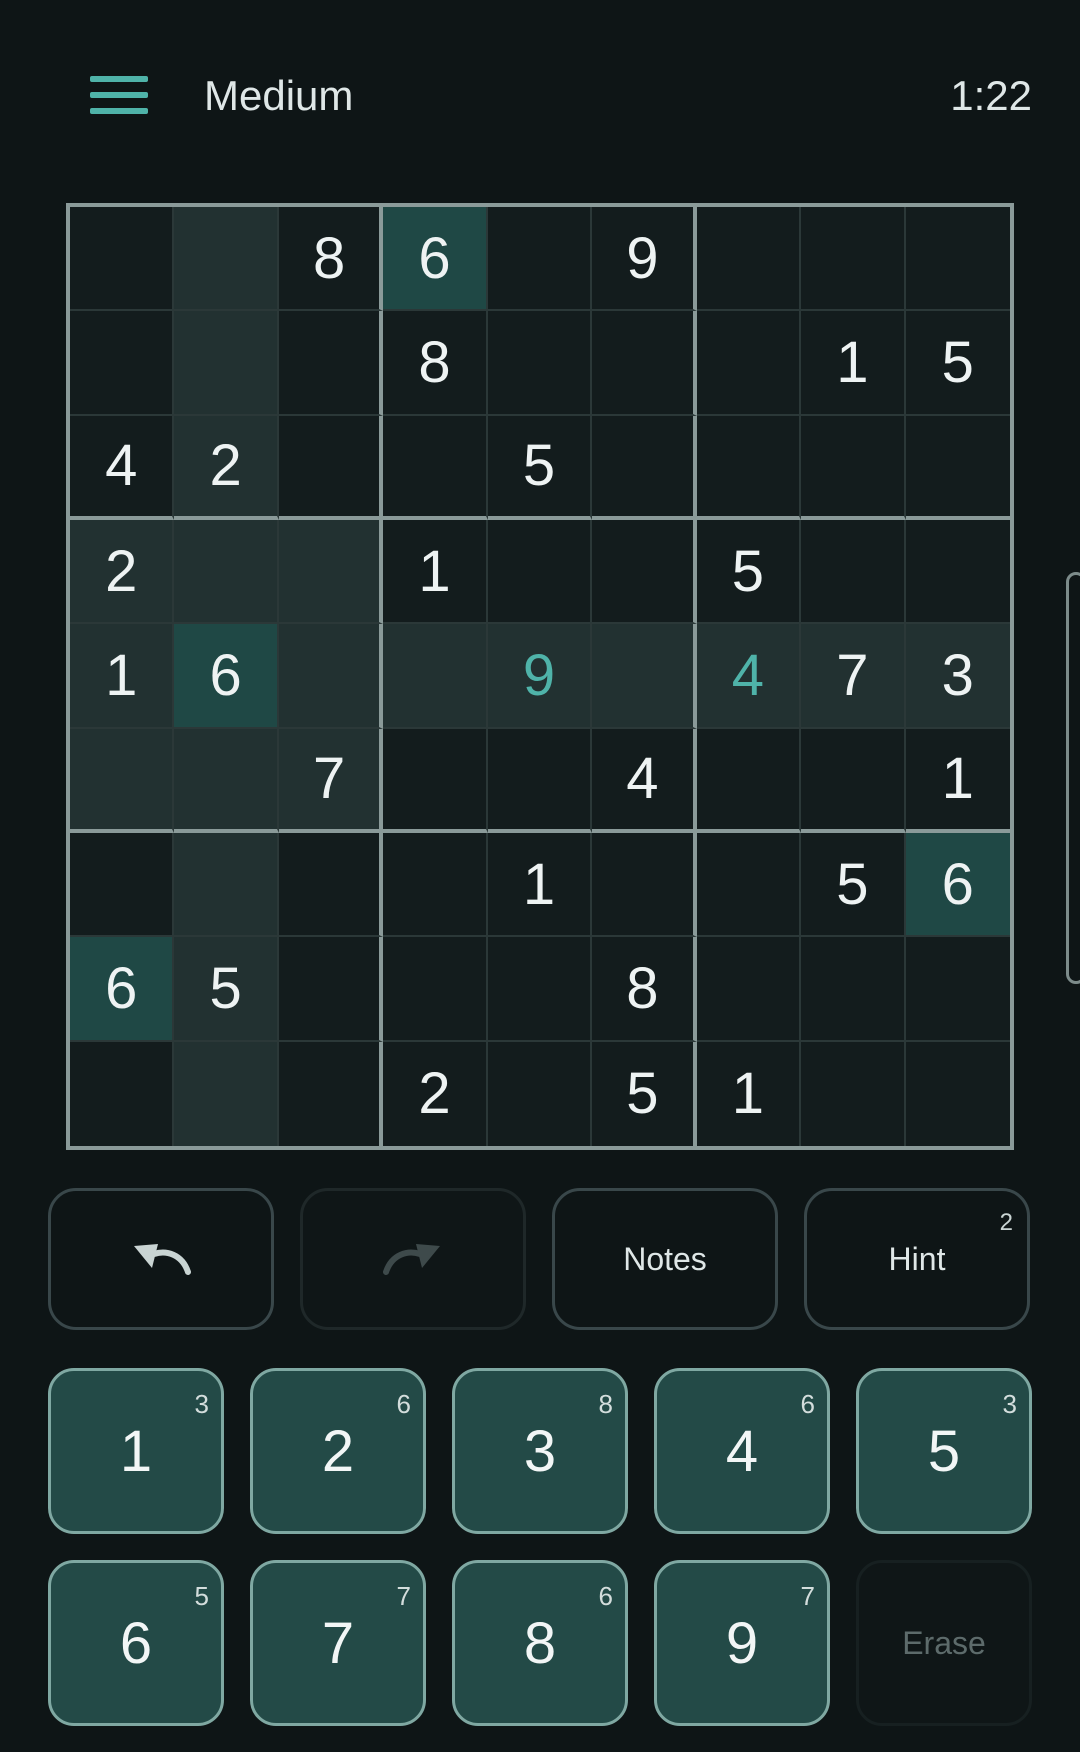 The image size is (1080, 1752). What do you see at coordinates (944, 1451) in the screenshot?
I see `number-key-5: 53` at bounding box center [944, 1451].